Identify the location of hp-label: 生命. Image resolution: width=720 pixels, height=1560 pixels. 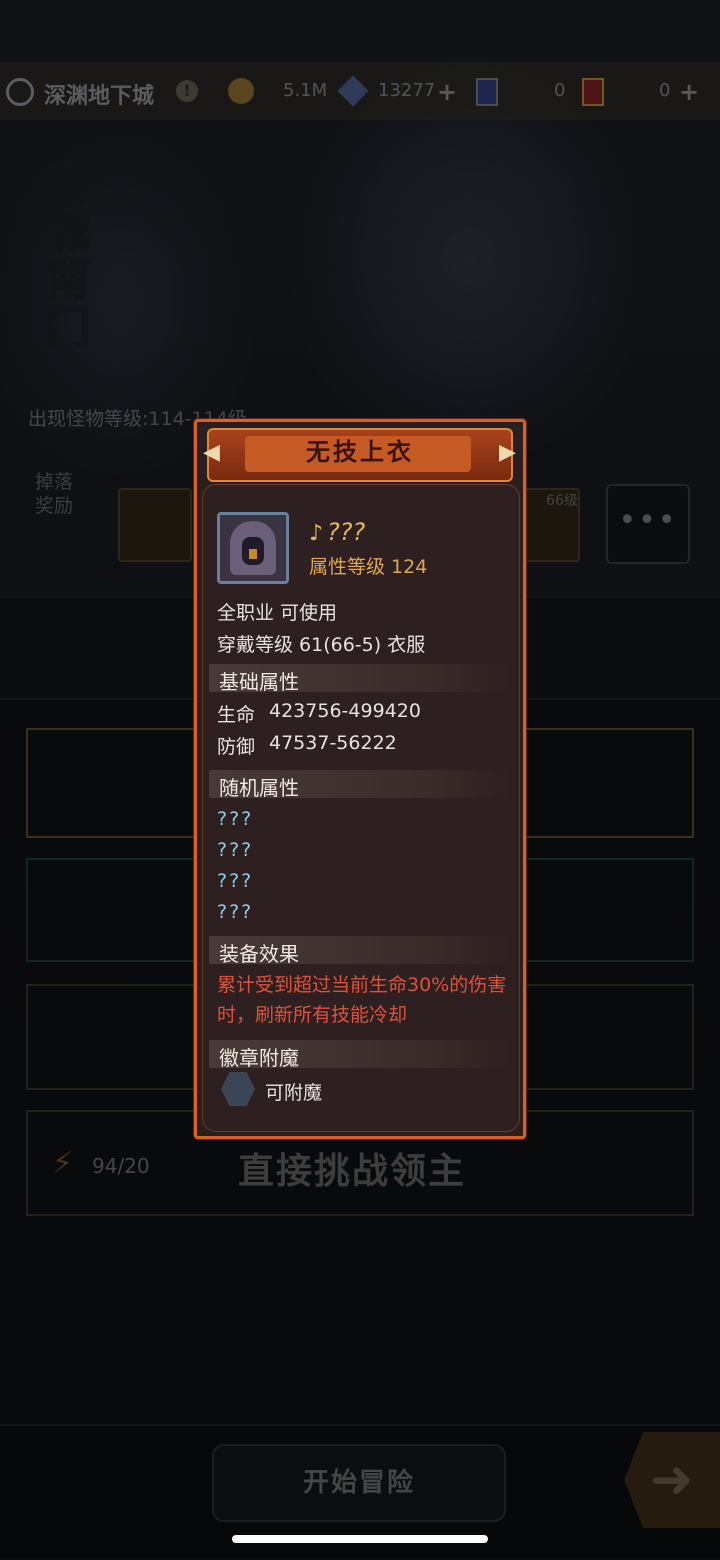
(236, 715).